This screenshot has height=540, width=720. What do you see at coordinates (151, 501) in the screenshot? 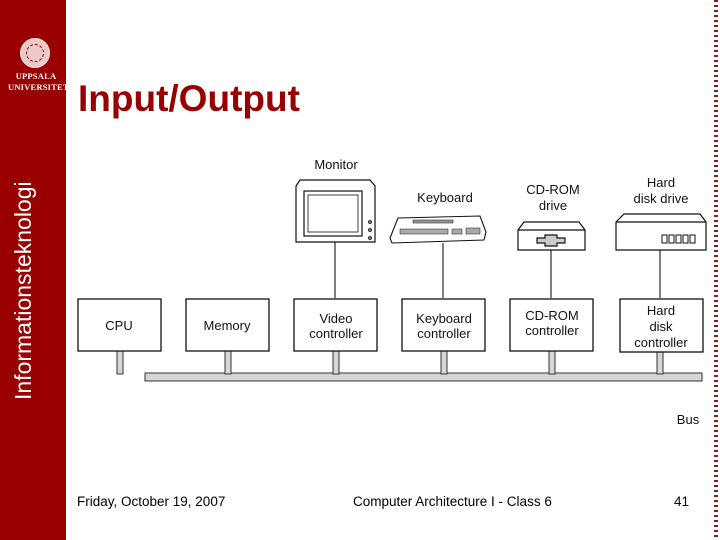
I see `footer-date: Friday, October 19, 2007` at bounding box center [151, 501].